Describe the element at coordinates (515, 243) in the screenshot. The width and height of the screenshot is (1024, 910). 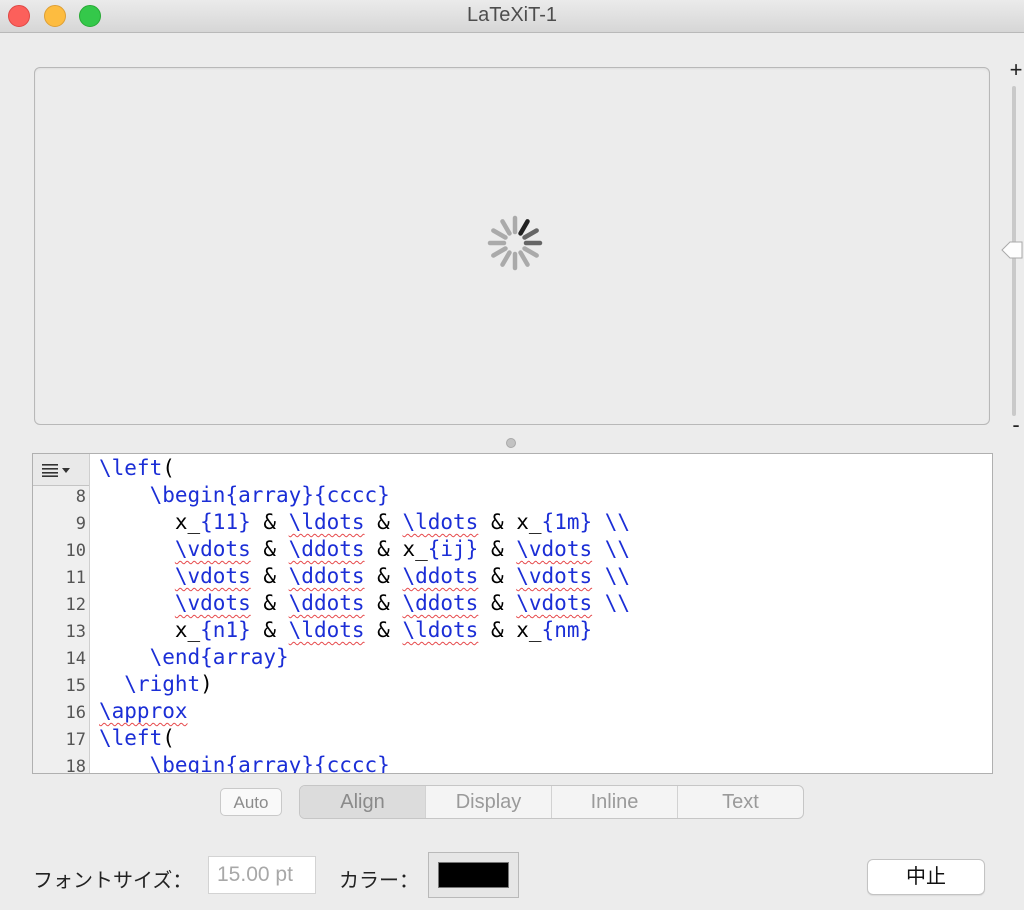
I see `loading-spinner-icon` at that location.